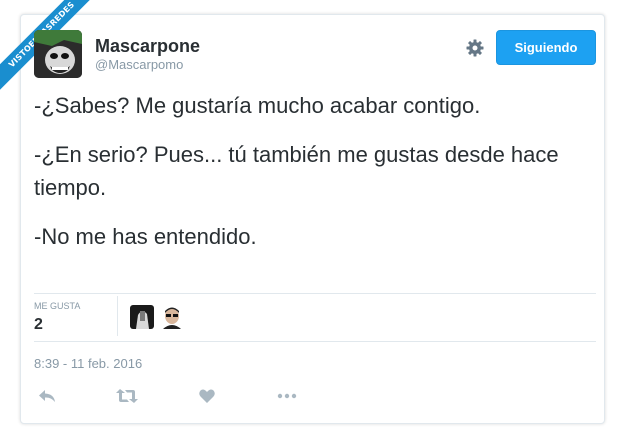 This screenshot has height=436, width=623. I want to click on likes-count: 2, so click(38, 325).